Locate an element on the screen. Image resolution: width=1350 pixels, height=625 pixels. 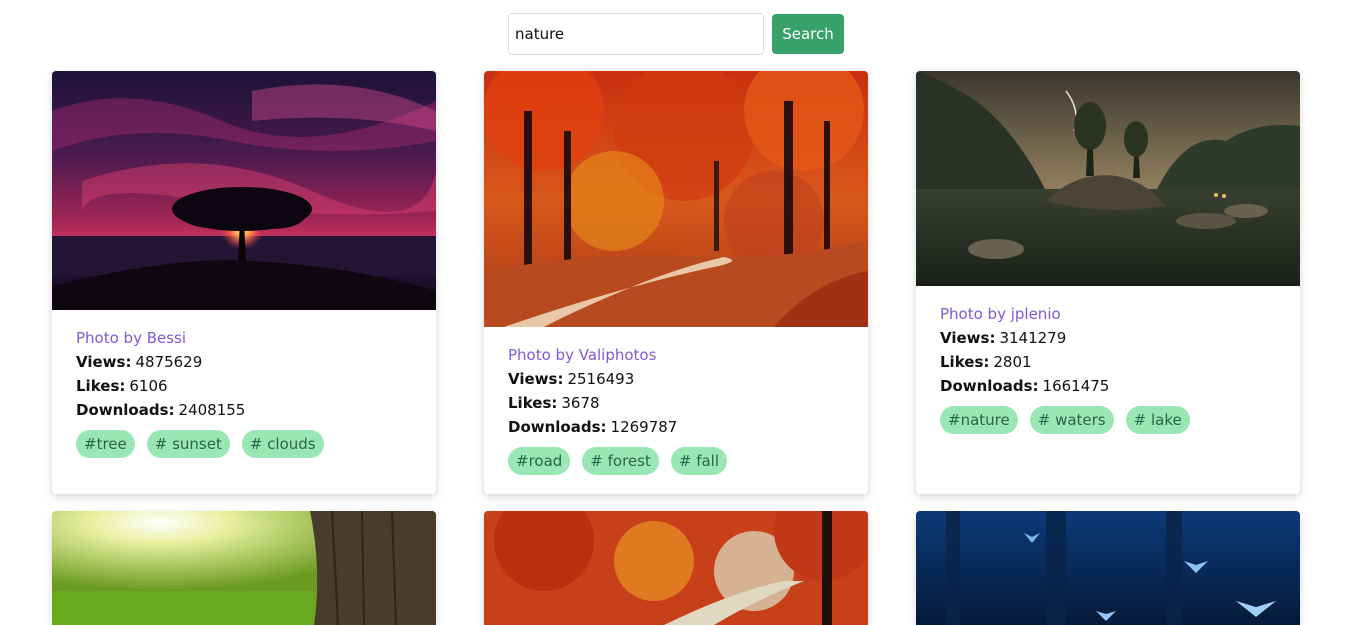
views-value: 2516493 is located at coordinates (601, 379).